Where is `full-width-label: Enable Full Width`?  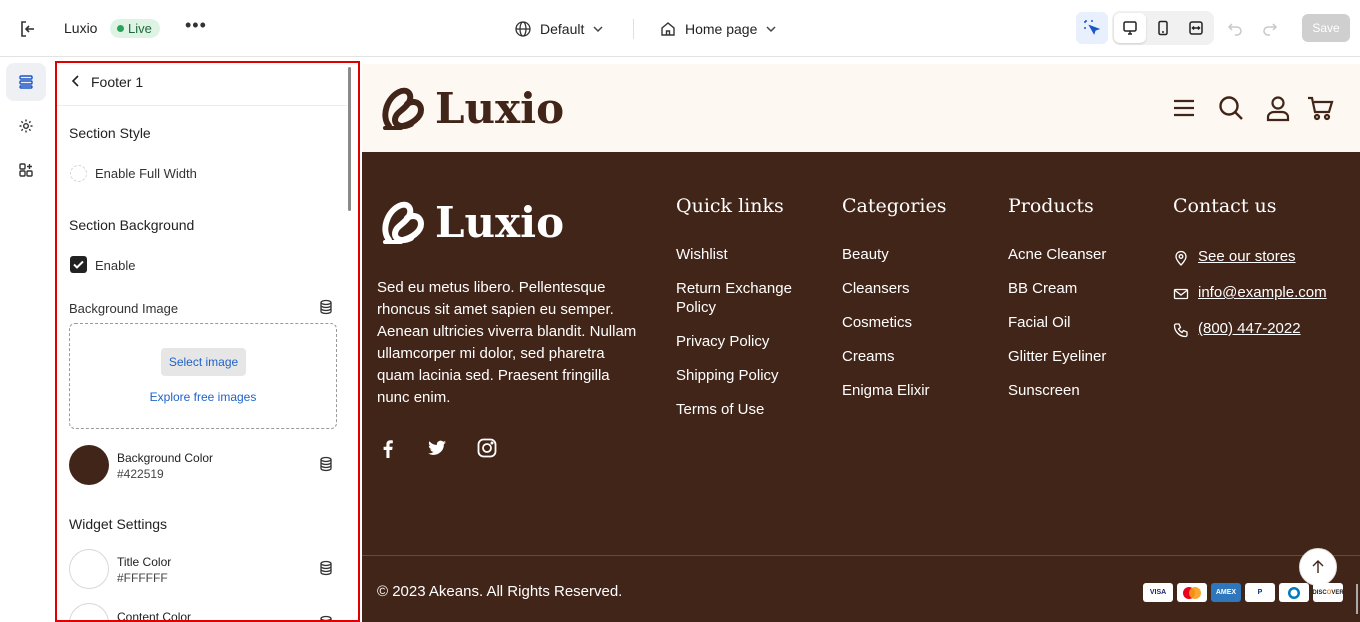 full-width-label: Enable Full Width is located at coordinates (146, 173).